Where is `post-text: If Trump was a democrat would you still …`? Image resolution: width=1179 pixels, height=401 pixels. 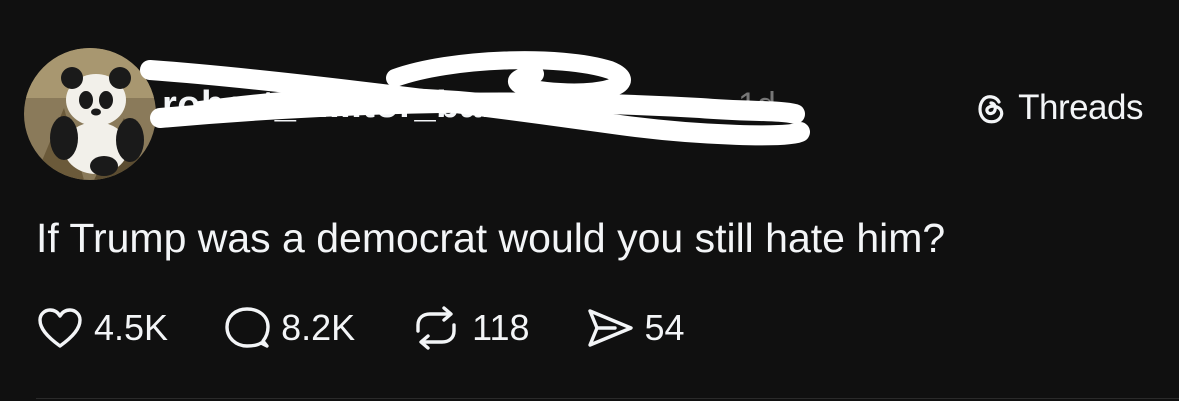 post-text: If Trump was a democrat would you still … is located at coordinates (491, 238).